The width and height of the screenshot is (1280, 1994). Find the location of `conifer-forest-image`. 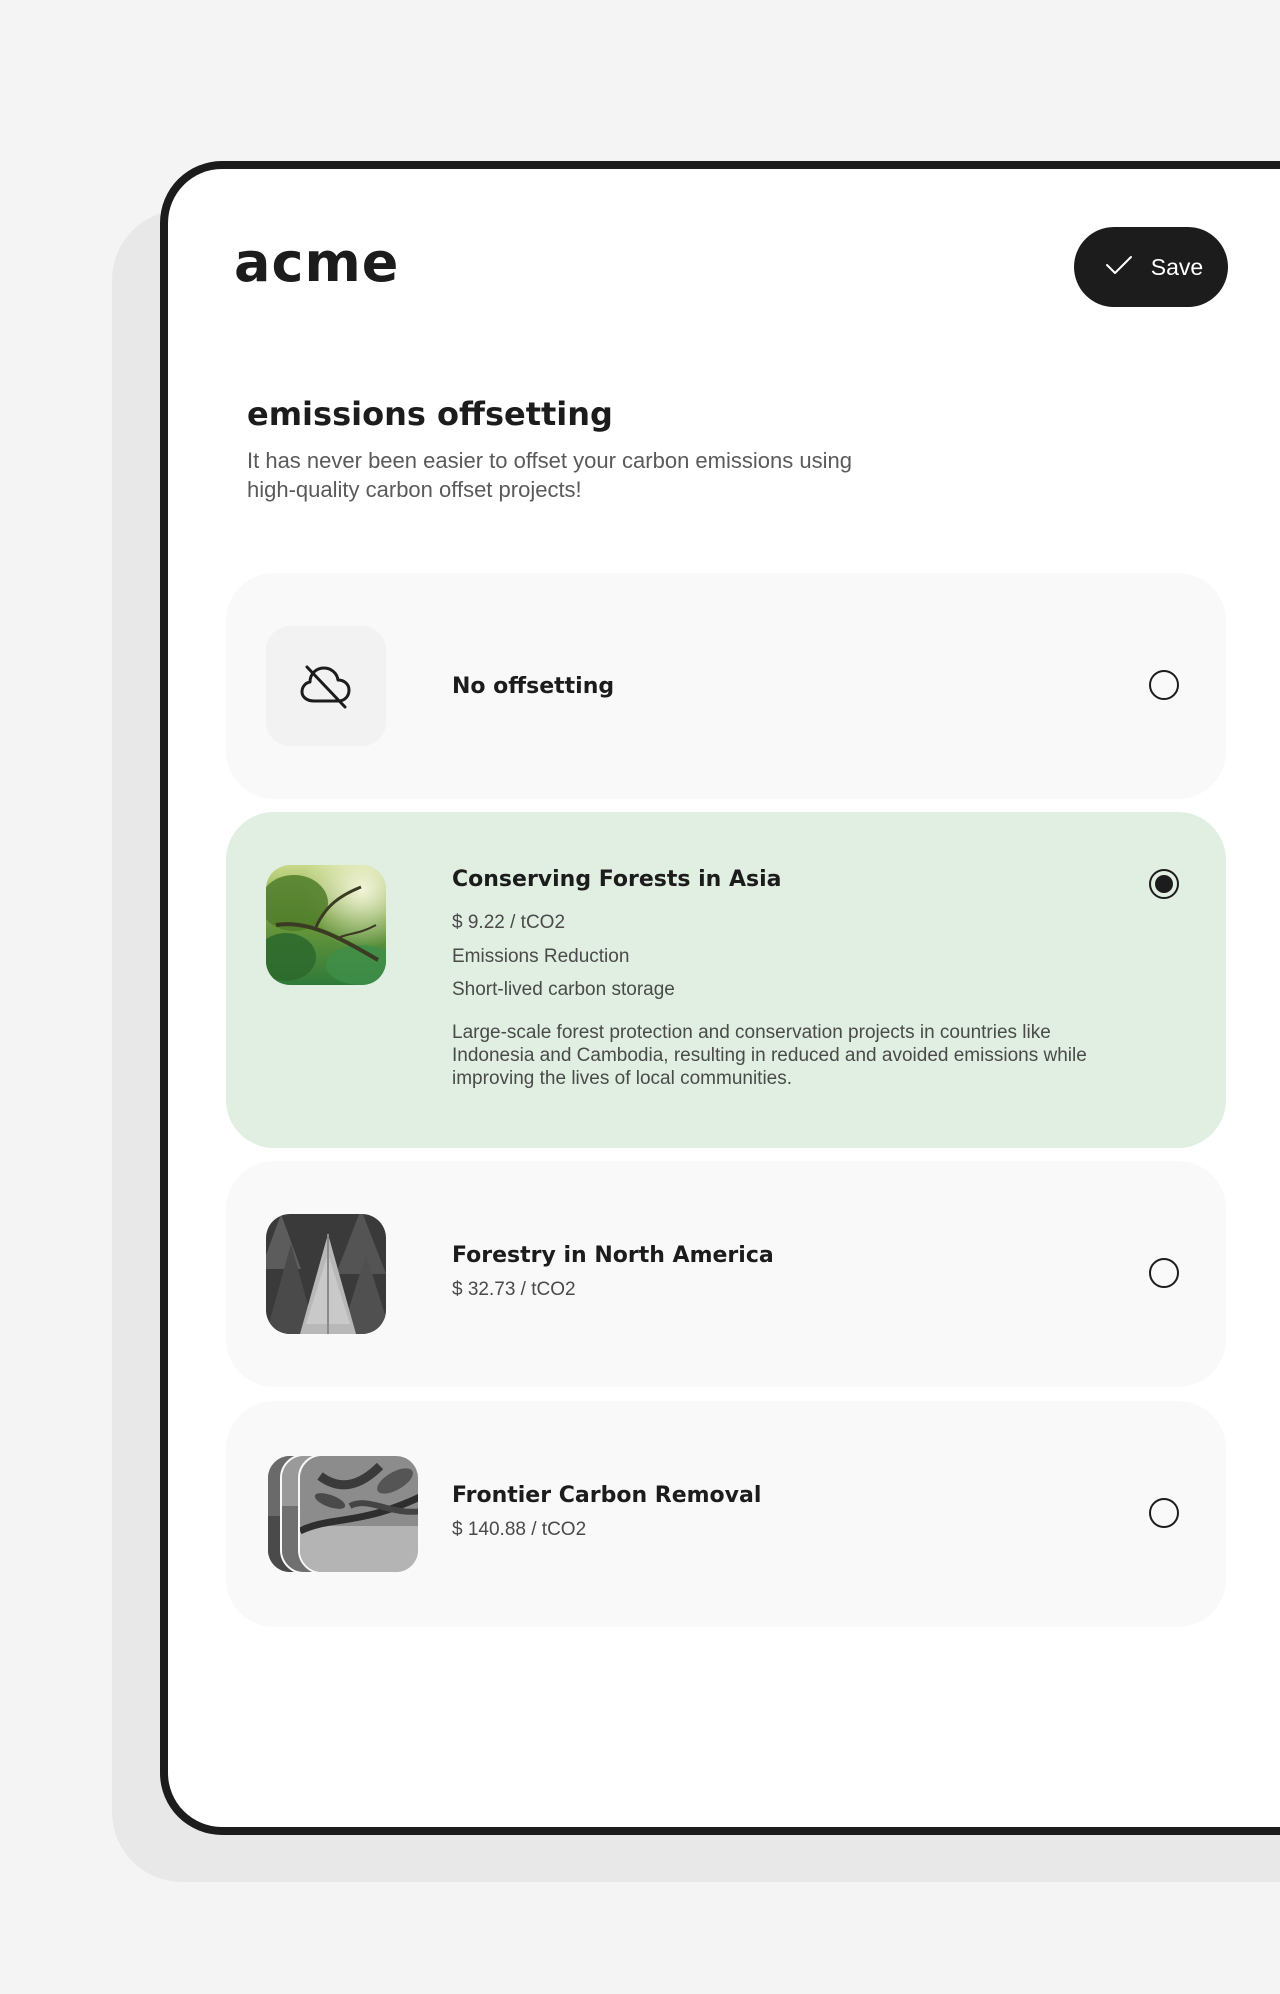

conifer-forest-image is located at coordinates (326, 1274).